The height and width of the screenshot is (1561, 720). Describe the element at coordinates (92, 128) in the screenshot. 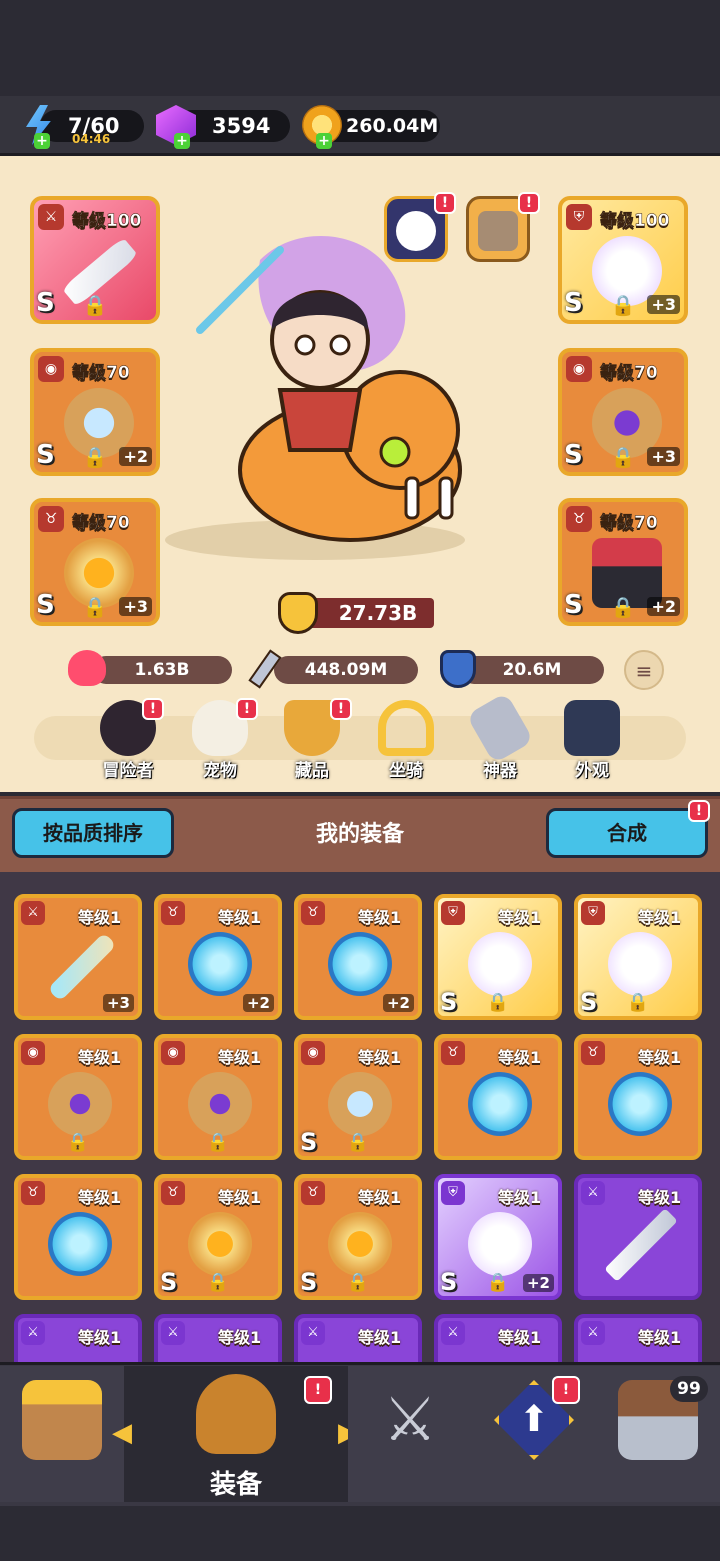

I see `energy-counter: 7/60 04:46` at that location.